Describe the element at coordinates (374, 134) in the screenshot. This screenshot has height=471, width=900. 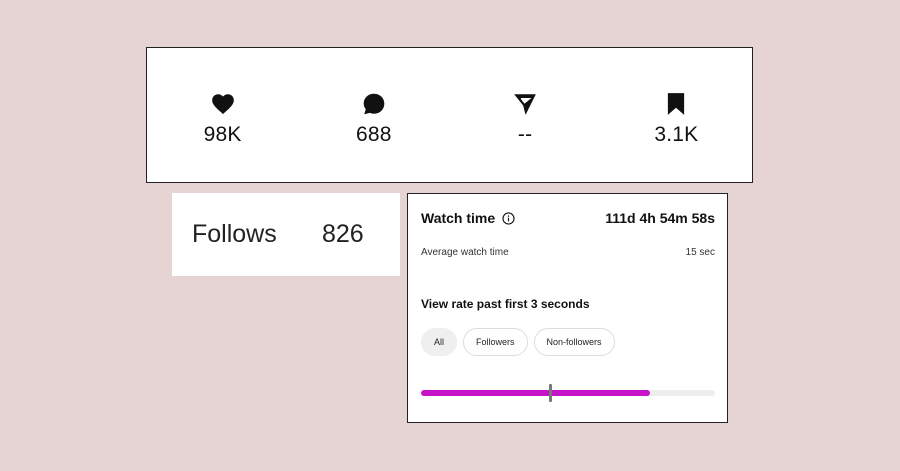
I see `comments-count: 688` at that location.